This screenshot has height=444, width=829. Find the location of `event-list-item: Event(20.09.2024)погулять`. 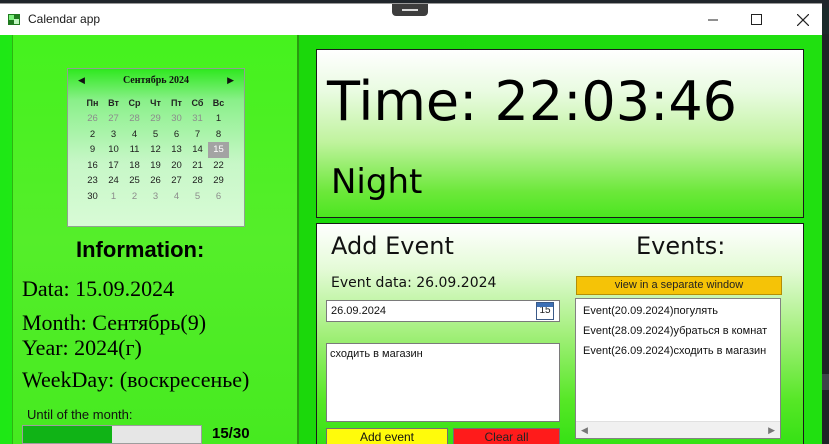

event-list-item: Event(20.09.2024)погулять is located at coordinates (678, 311).